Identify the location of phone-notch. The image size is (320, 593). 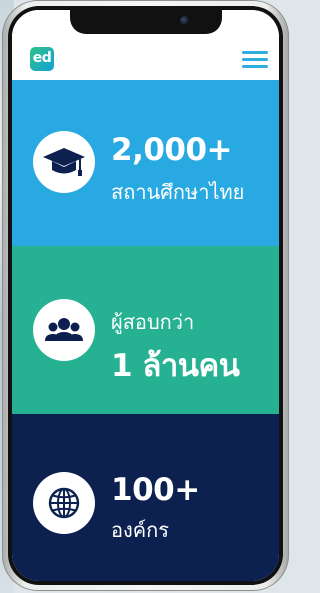
(146, 22).